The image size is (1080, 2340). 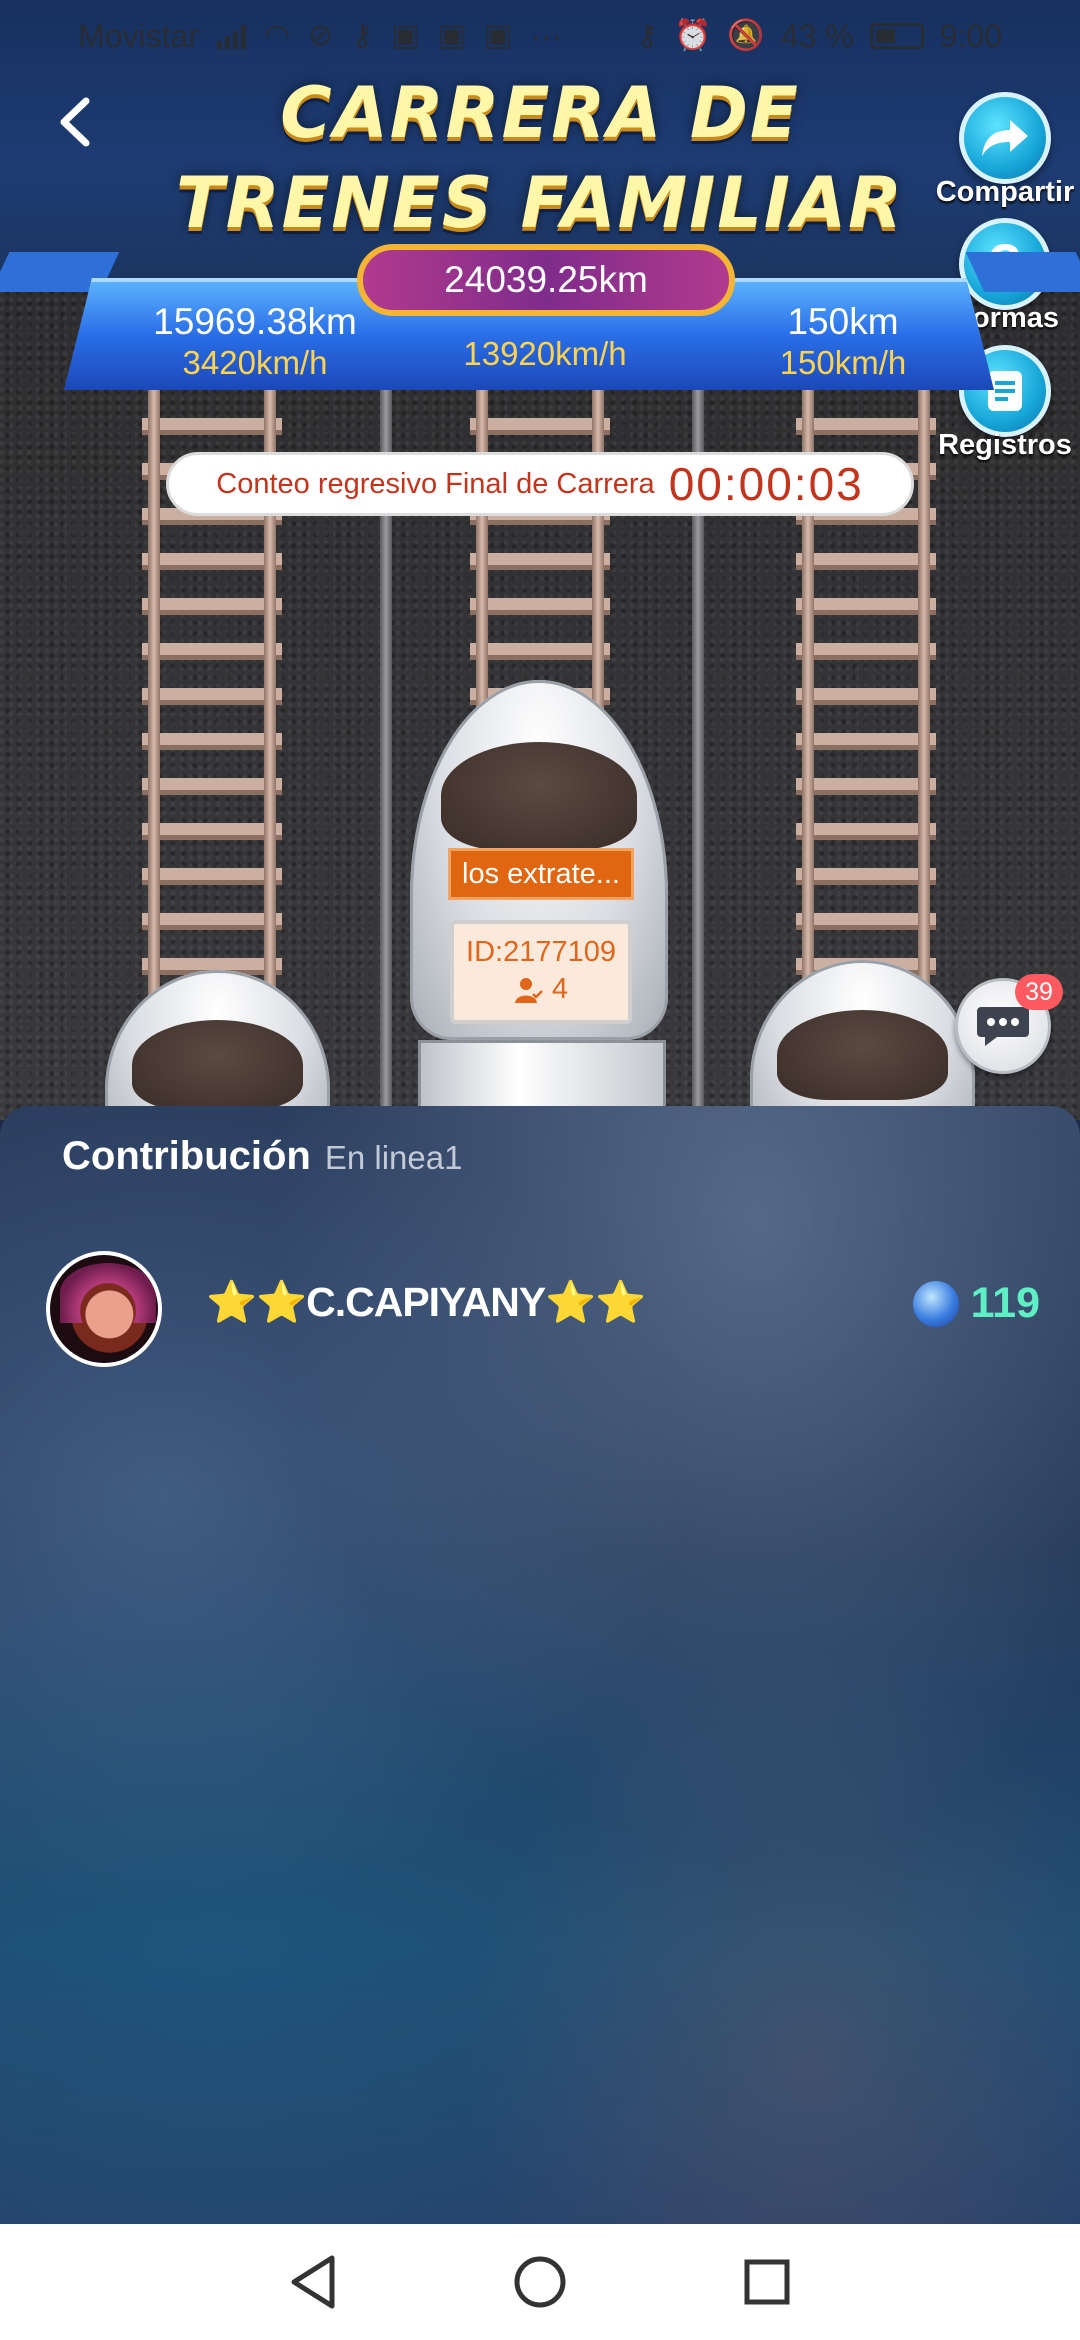 I want to click on circle-home-icon, so click(x=540, y=2282).